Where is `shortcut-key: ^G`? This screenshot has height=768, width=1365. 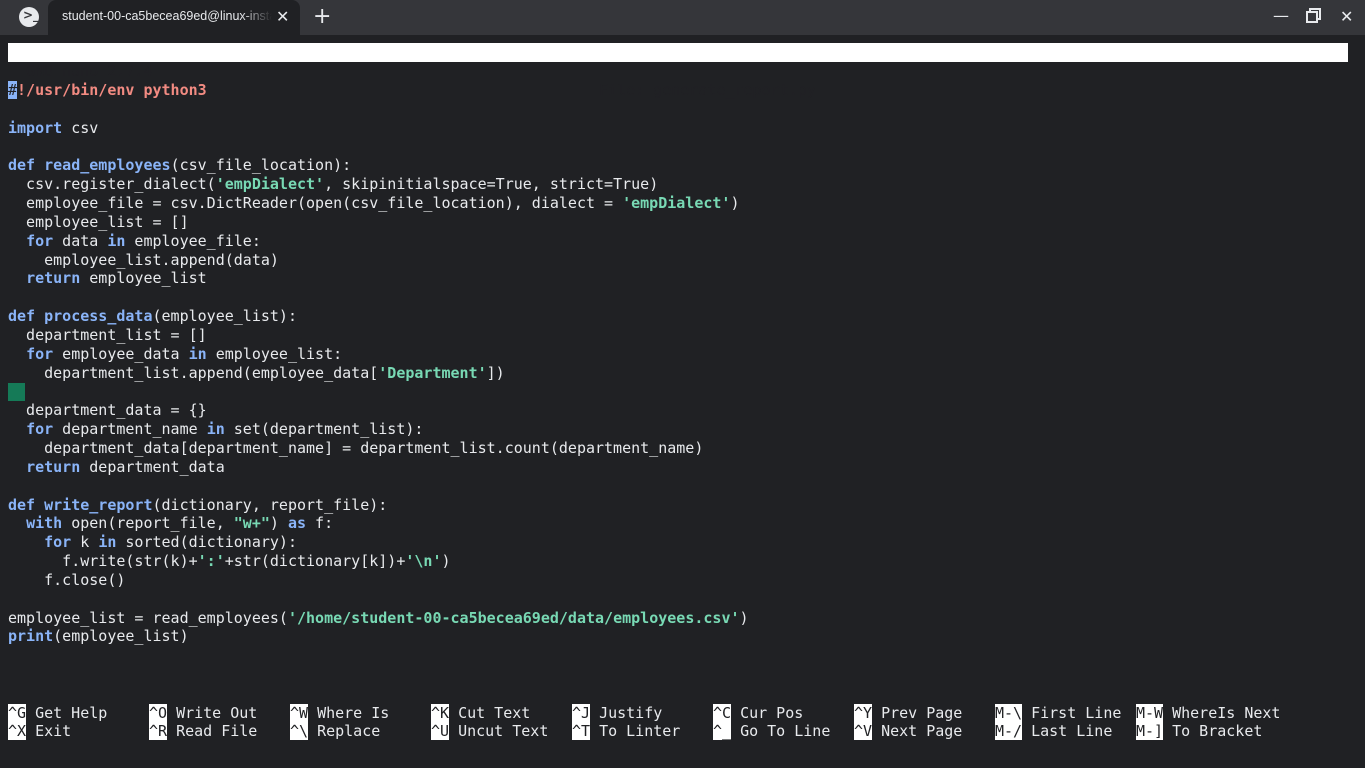
shortcut-key: ^G is located at coordinates (17, 713).